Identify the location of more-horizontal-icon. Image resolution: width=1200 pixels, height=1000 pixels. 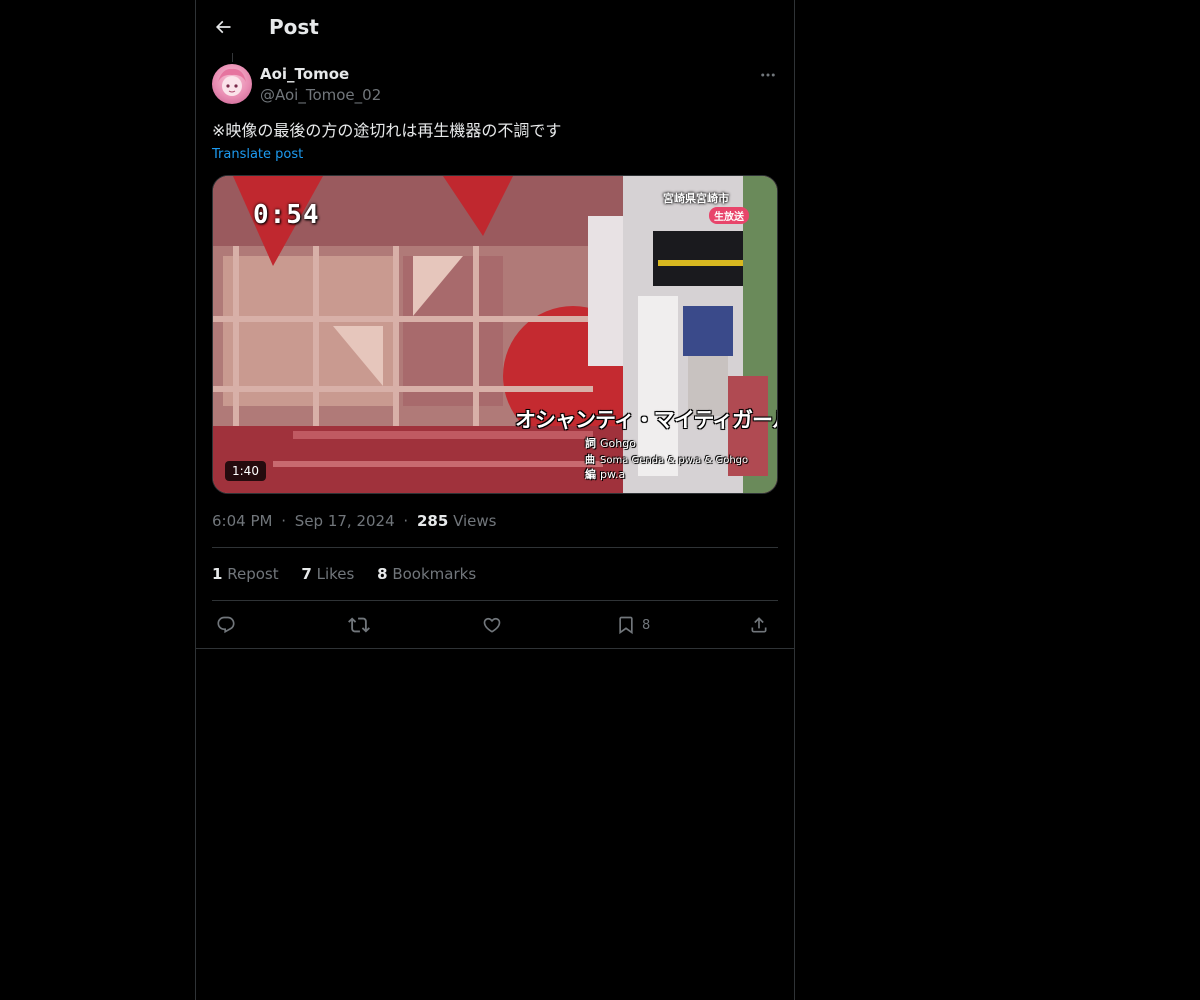
(768, 75).